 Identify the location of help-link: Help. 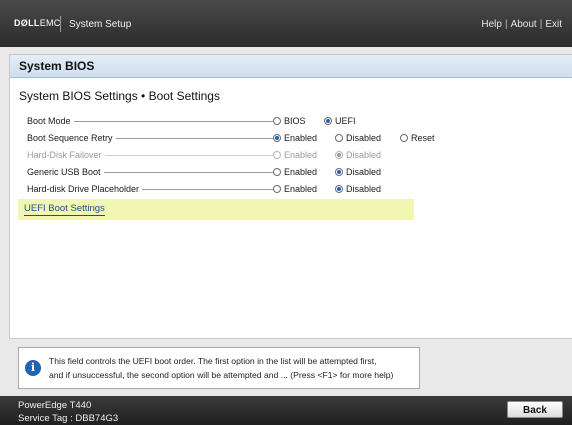
(491, 24).